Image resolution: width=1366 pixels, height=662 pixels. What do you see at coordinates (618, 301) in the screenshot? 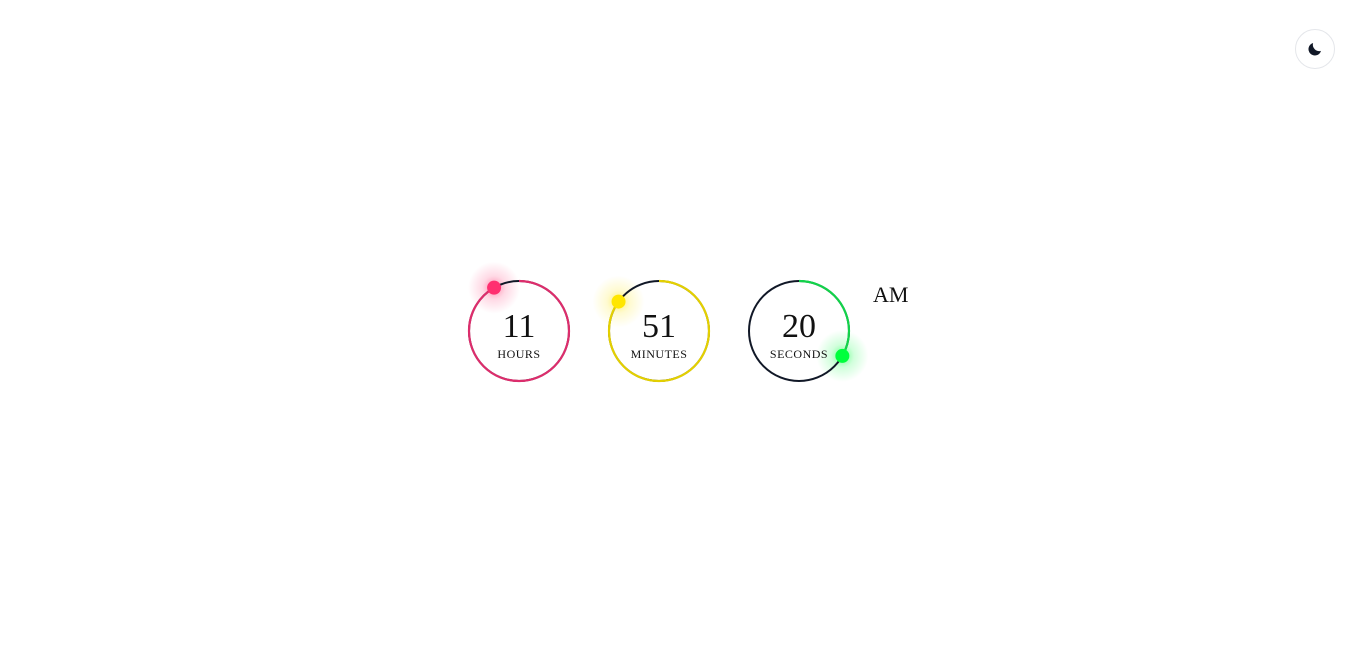
I see `minutes-indicator-dot` at bounding box center [618, 301].